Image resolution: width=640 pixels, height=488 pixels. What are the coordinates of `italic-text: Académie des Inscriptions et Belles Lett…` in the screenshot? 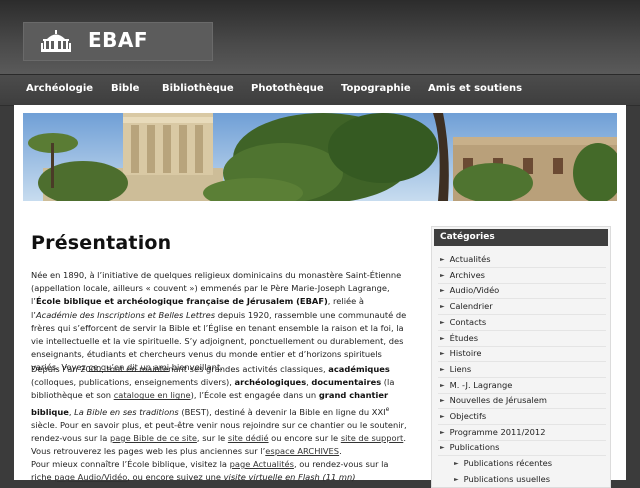 It's located at (125, 314).